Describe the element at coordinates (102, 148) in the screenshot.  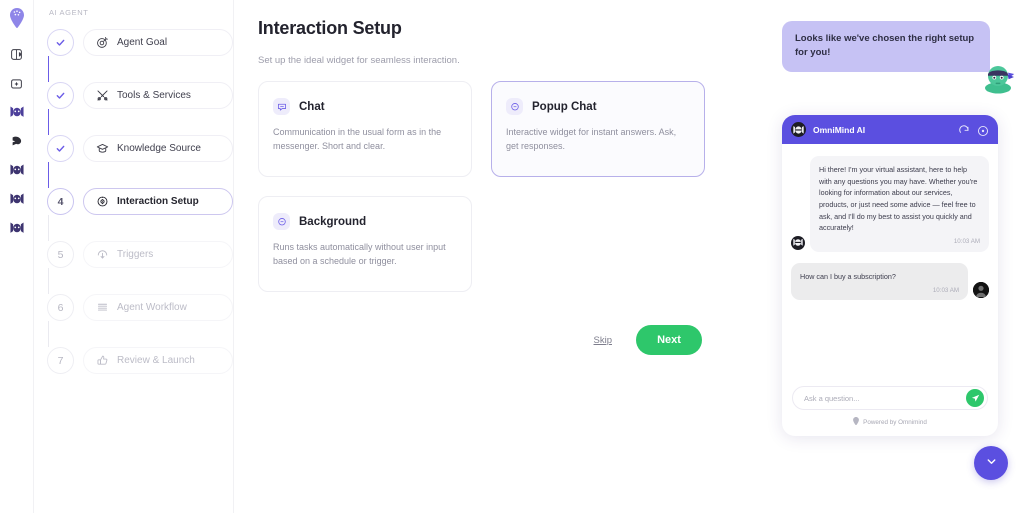
I see `graduation-cap-icon` at that location.